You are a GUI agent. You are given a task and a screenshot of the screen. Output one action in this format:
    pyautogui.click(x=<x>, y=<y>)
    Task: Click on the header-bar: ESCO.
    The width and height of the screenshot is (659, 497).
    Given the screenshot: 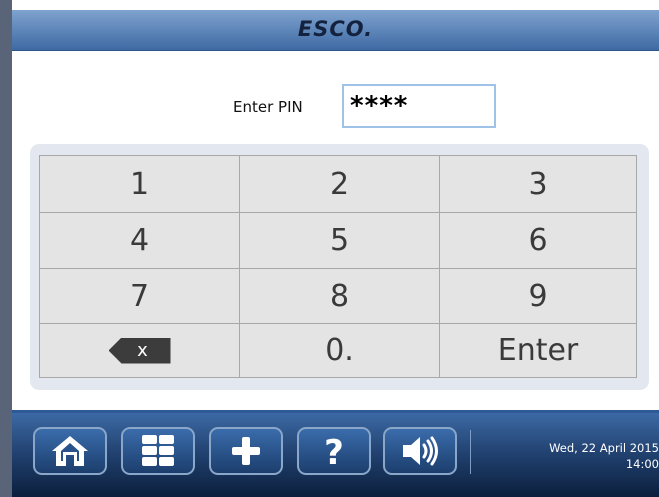 What is the action you would take?
    pyautogui.click(x=335, y=30)
    